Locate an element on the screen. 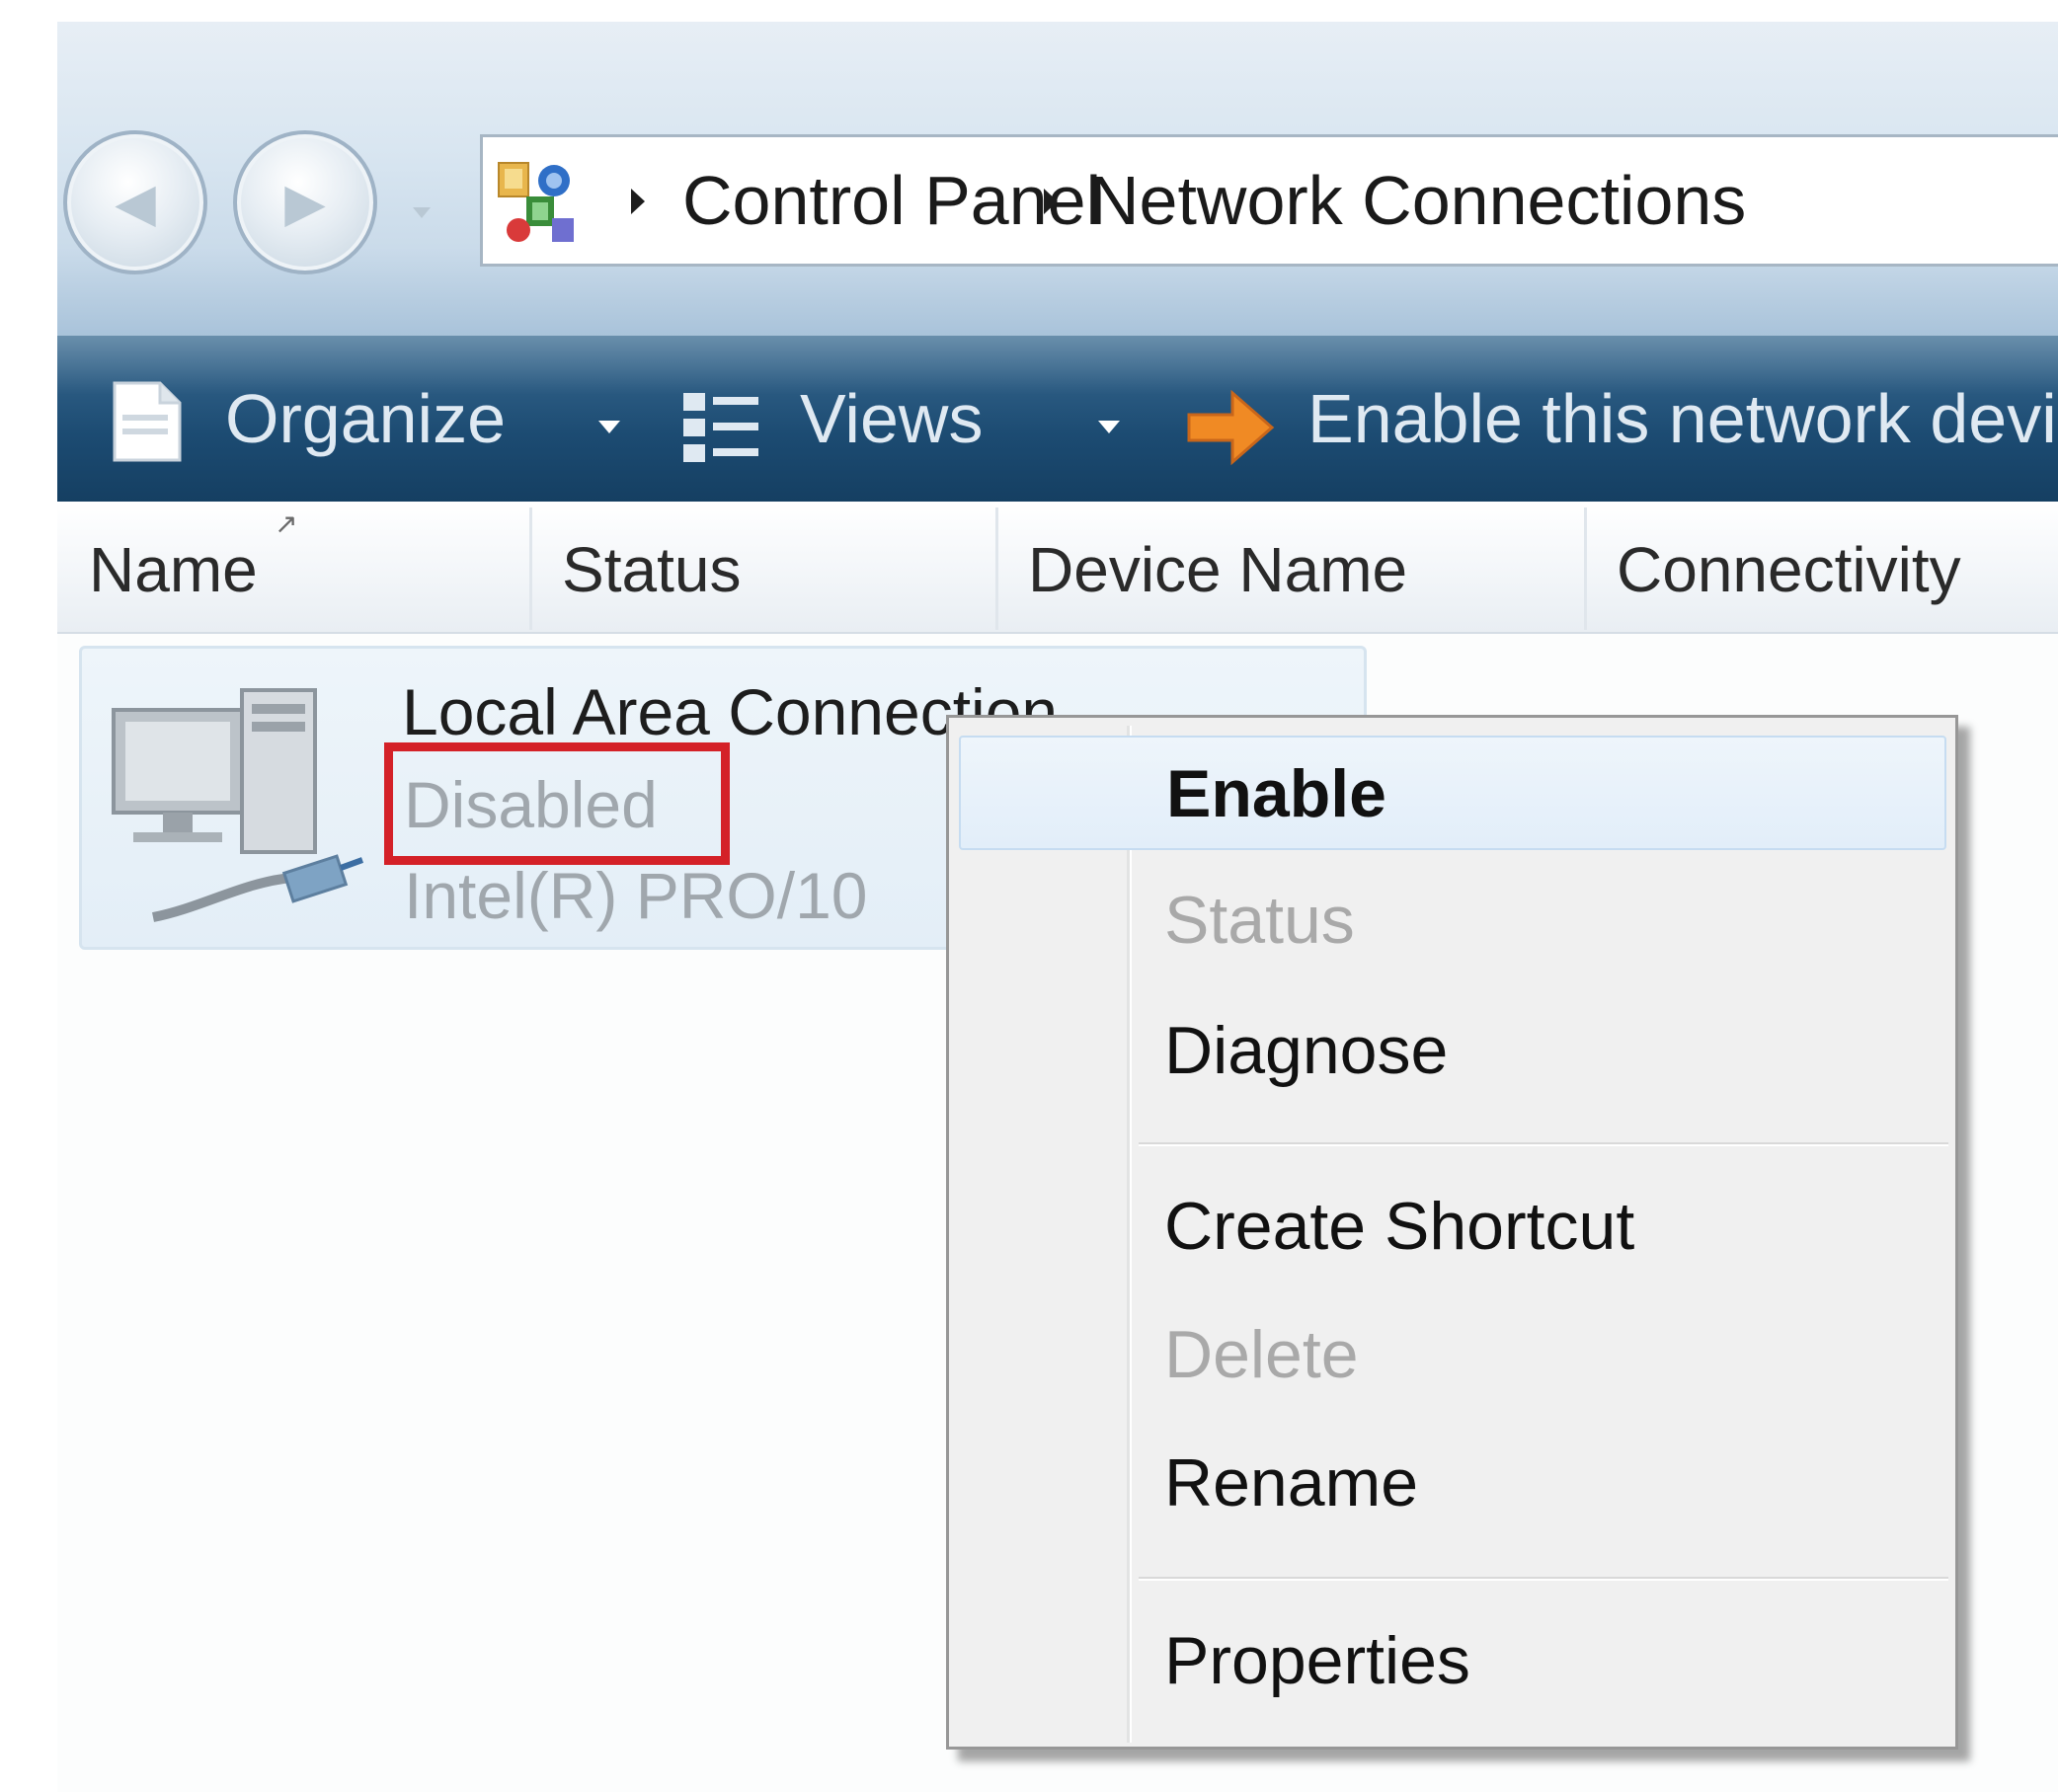  views-icon is located at coordinates (720, 427).